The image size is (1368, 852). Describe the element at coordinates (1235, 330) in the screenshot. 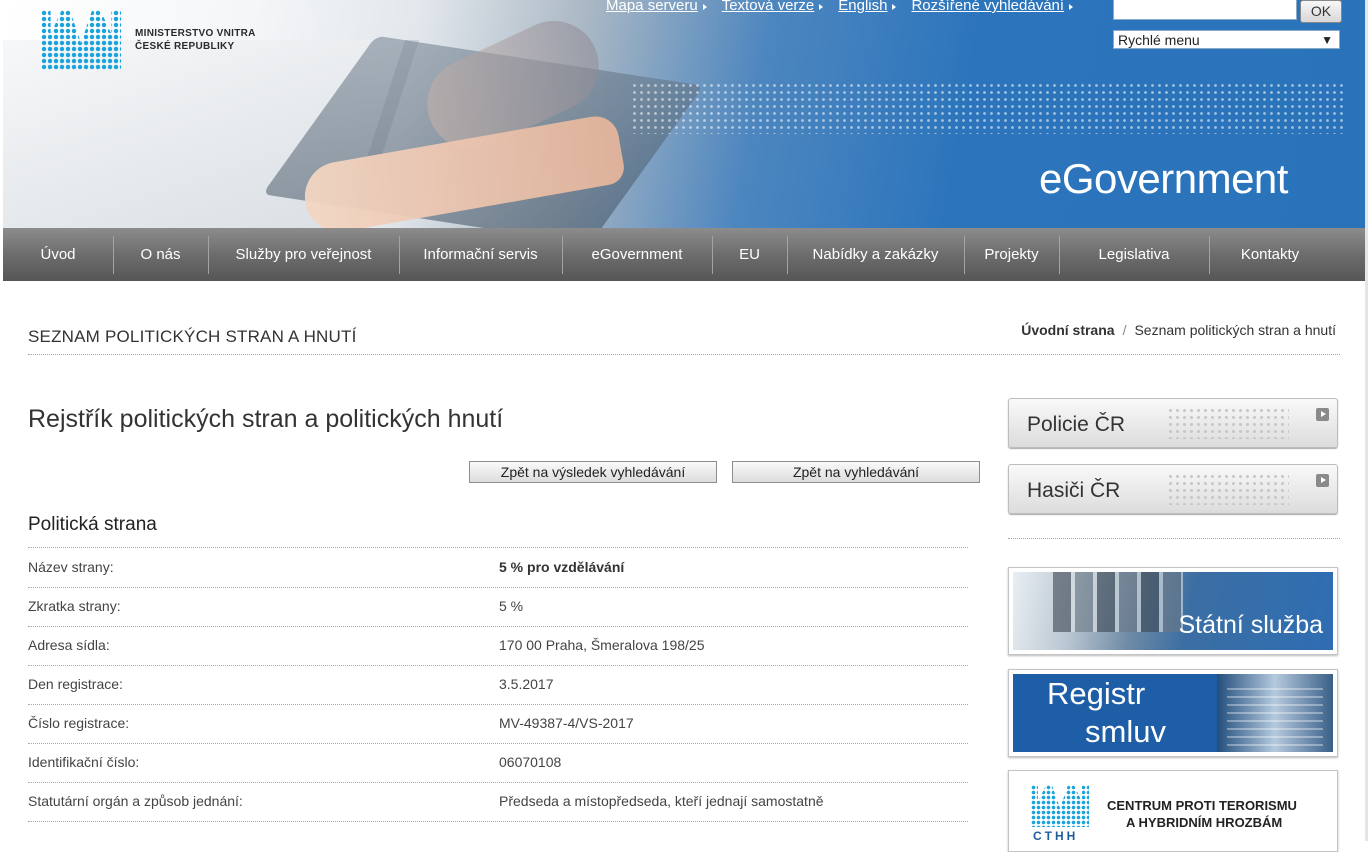

I see `breadcrumb-current: Seznam politických stran a hnutí` at that location.